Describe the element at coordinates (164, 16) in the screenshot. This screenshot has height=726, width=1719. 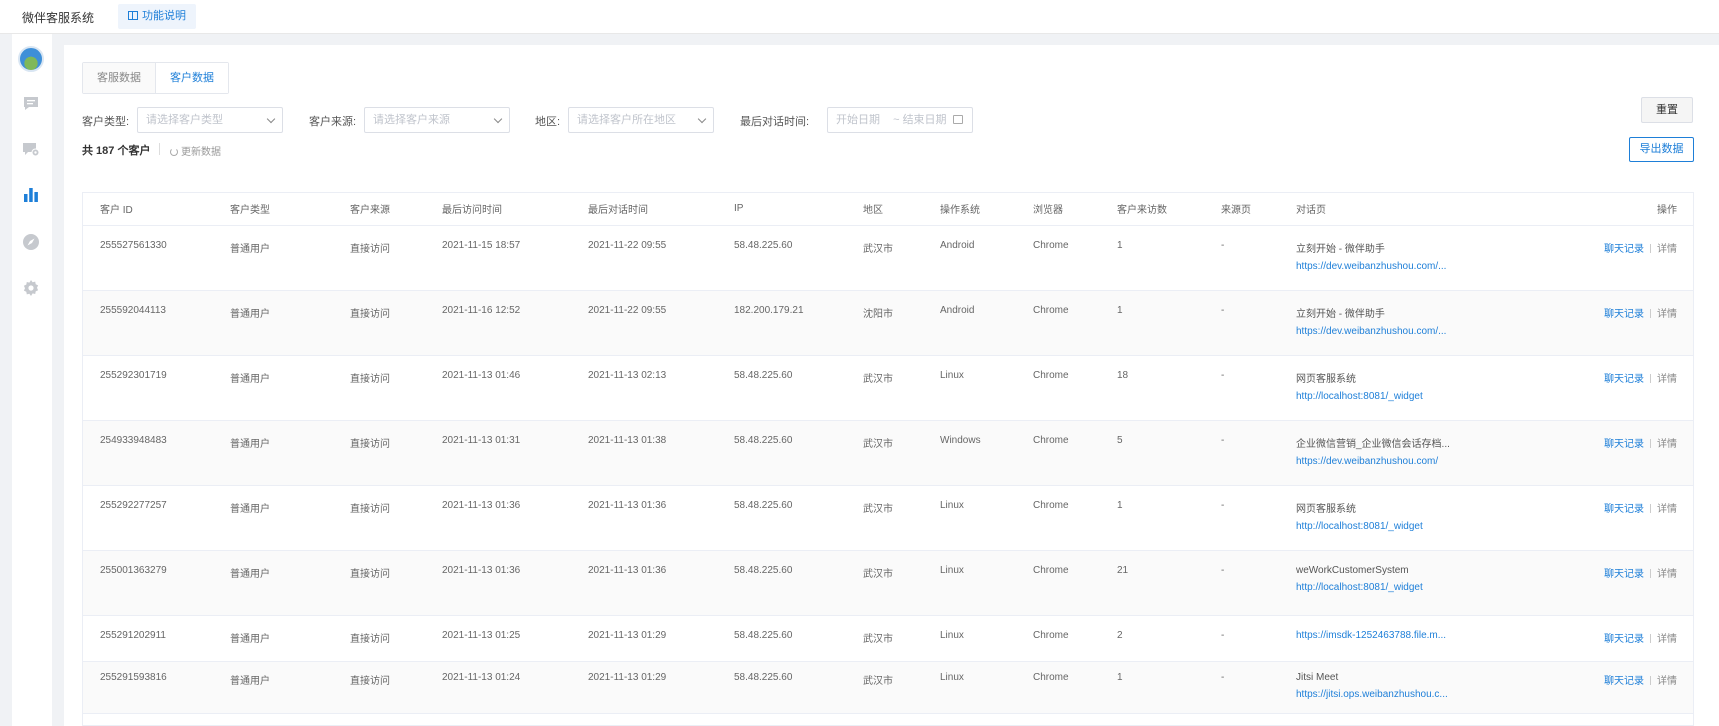
I see `help-label: 功能说明` at that location.